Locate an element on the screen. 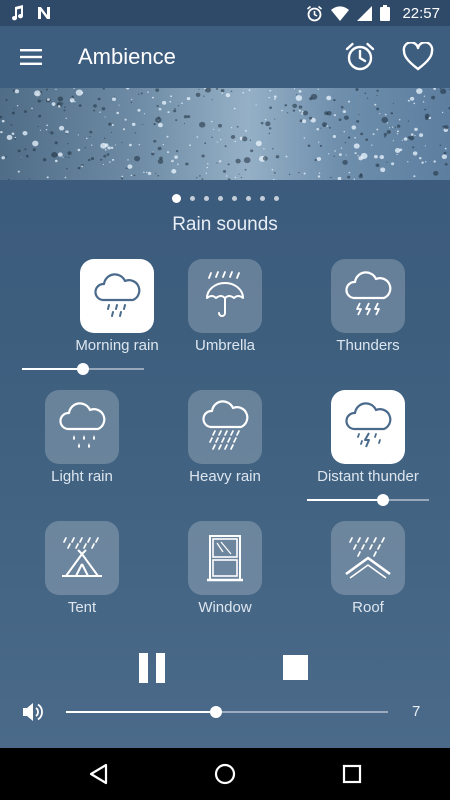 The image size is (450, 800). sound-tile-window: Window is located at coordinates (224, 581).